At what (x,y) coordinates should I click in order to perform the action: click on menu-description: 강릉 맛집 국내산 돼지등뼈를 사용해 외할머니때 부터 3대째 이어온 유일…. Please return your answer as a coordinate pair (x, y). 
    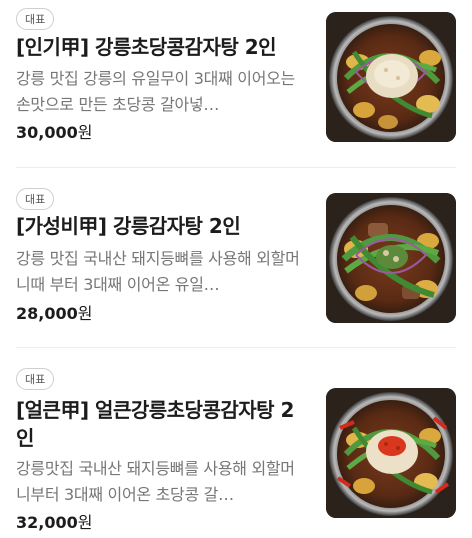
    Looking at the image, I should click on (158, 271).